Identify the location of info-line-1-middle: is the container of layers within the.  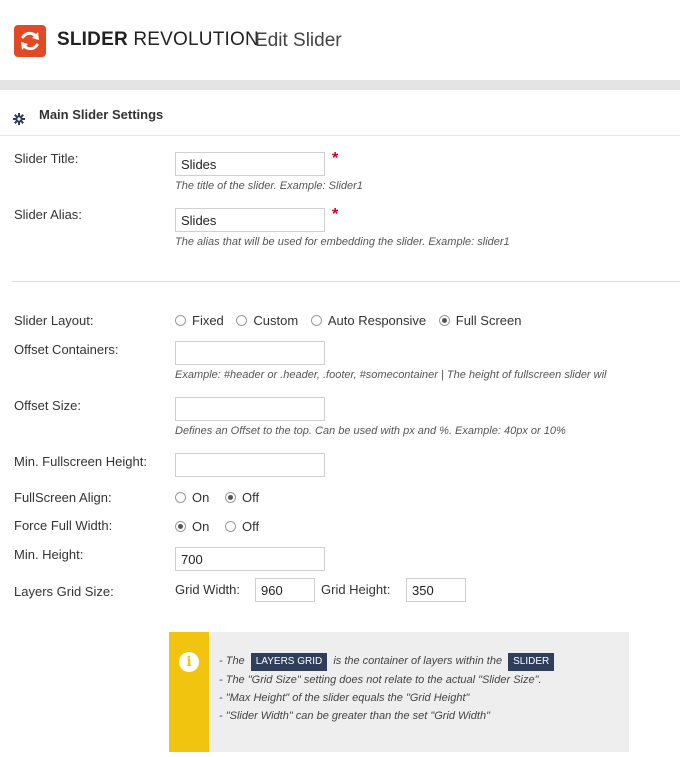
(418, 661).